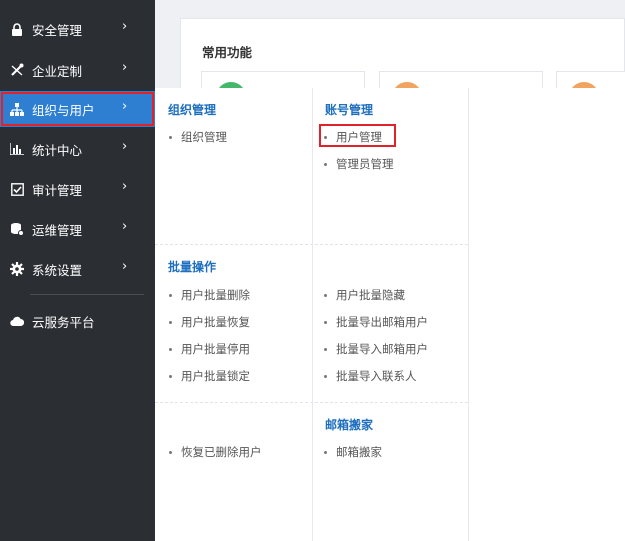  Describe the element at coordinates (57, 190) in the screenshot. I see `sidebar-item-label: 审计管理` at that location.